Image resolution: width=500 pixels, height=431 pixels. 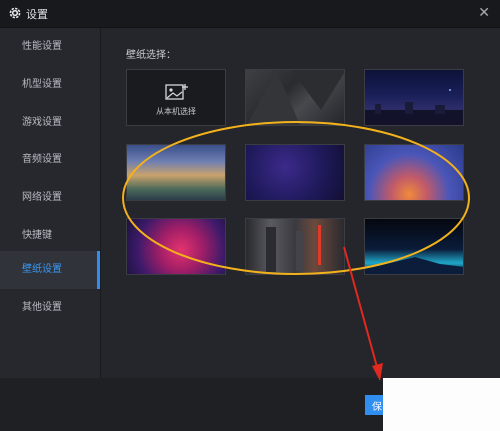 I want to click on street-lights, so click(x=293, y=248).